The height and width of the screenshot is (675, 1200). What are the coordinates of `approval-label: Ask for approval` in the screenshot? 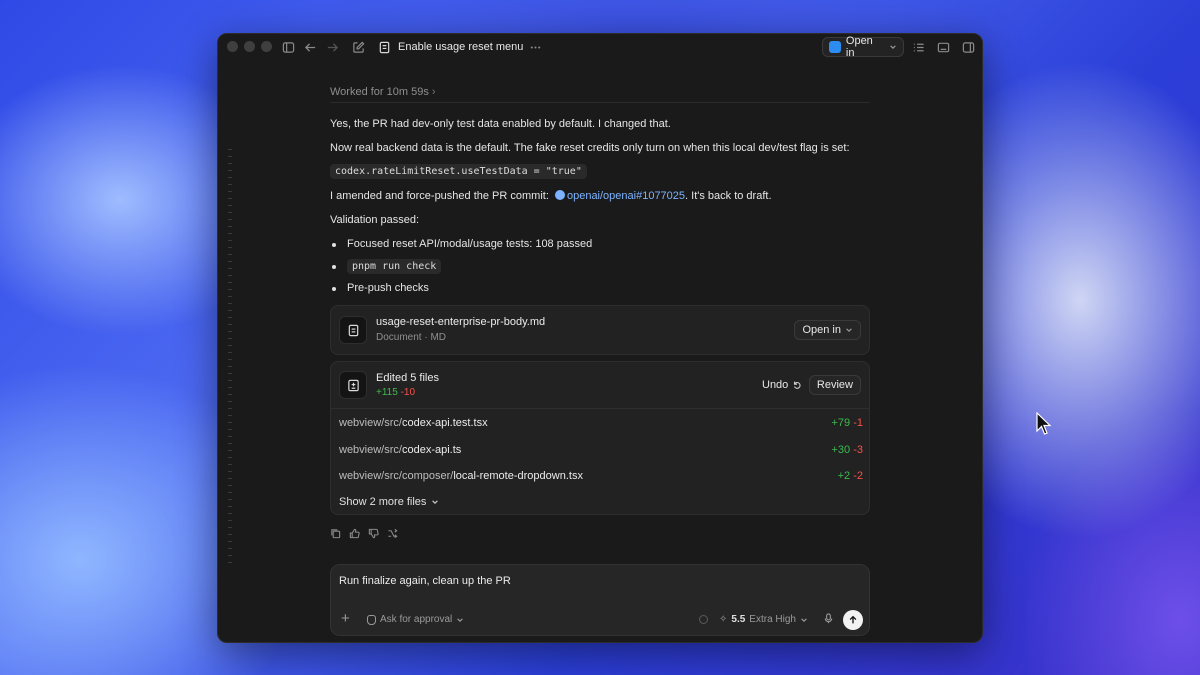 It's located at (416, 619).